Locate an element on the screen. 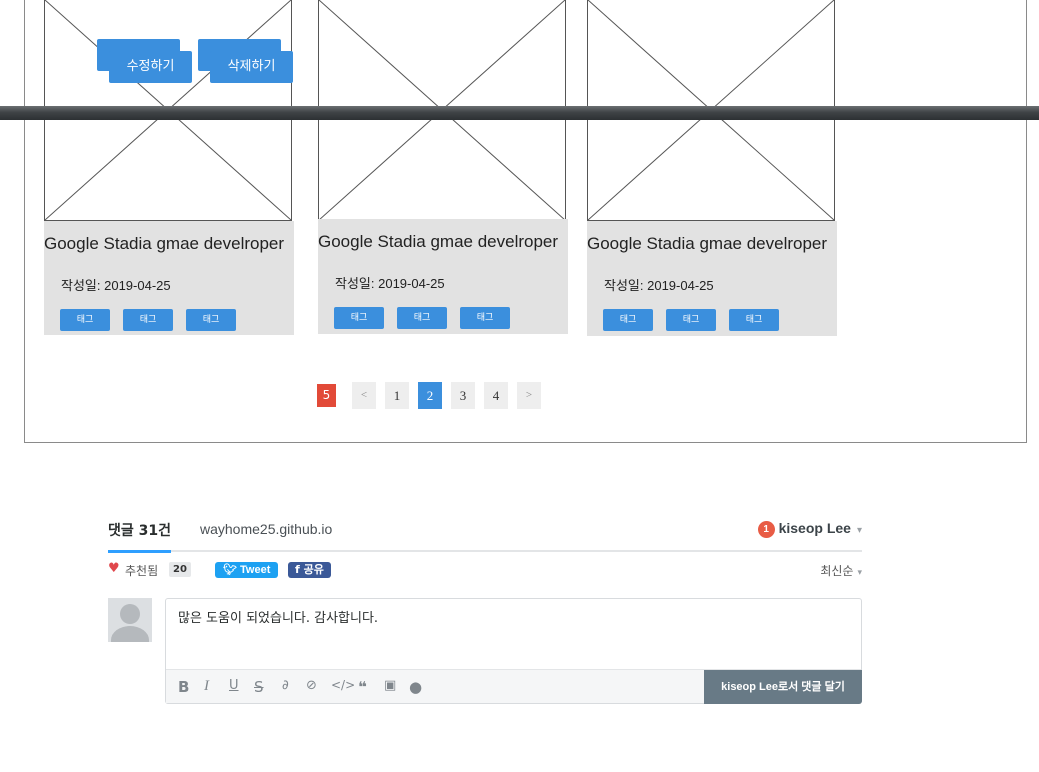  strikethrough-icon: S is located at coordinates (259, 687).